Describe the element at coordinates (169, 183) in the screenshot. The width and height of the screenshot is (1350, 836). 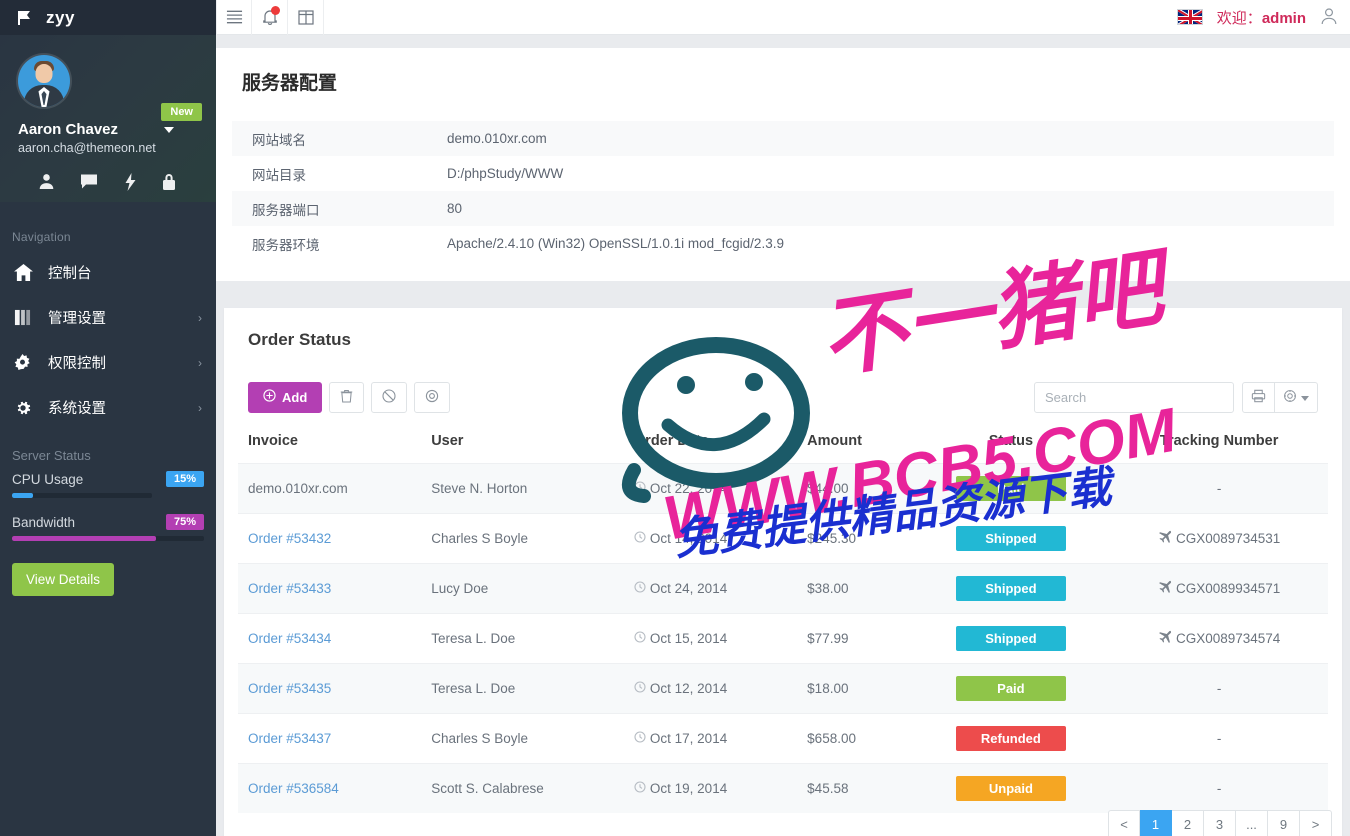
I see `lock-icon` at that location.